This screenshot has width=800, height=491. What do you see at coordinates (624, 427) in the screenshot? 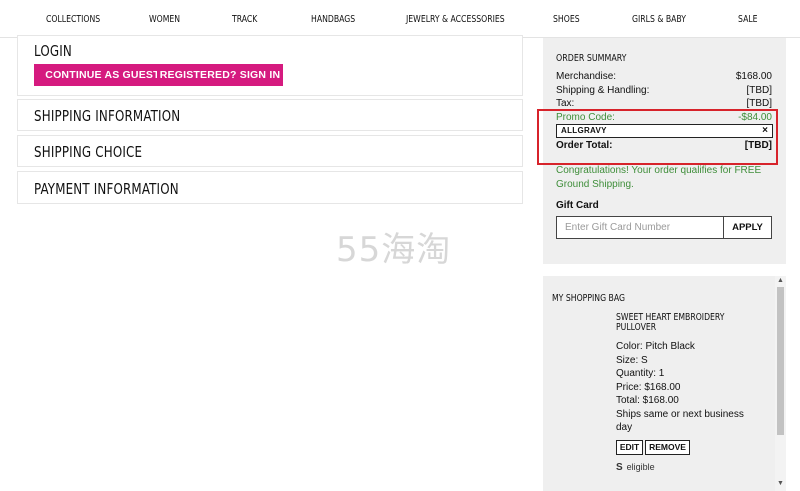
I see `ships-note-continued: day` at bounding box center [624, 427].